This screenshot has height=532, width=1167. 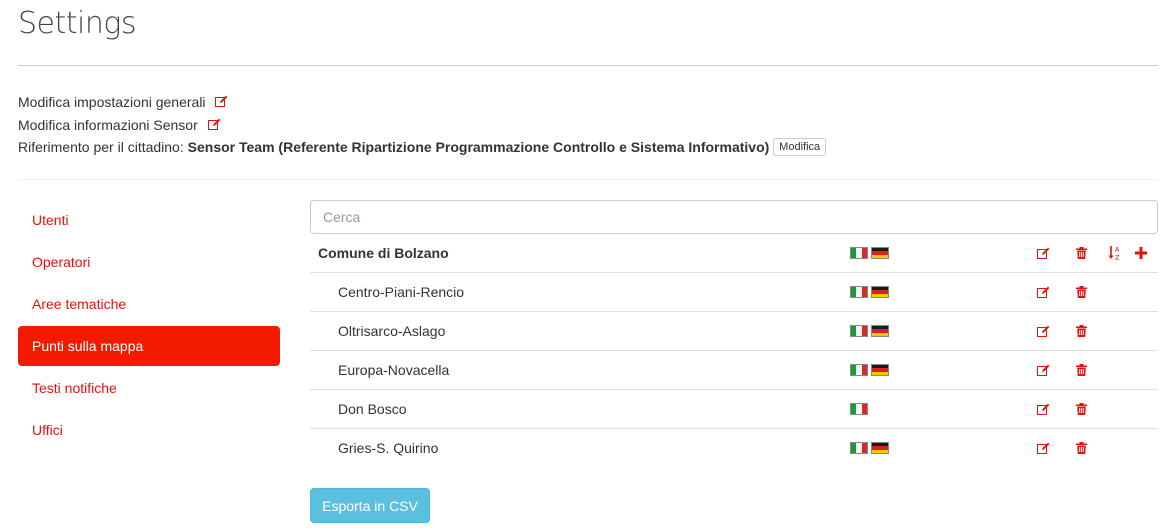 What do you see at coordinates (149, 262) in the screenshot?
I see `sidebar-item-operatori: Operatori` at bounding box center [149, 262].